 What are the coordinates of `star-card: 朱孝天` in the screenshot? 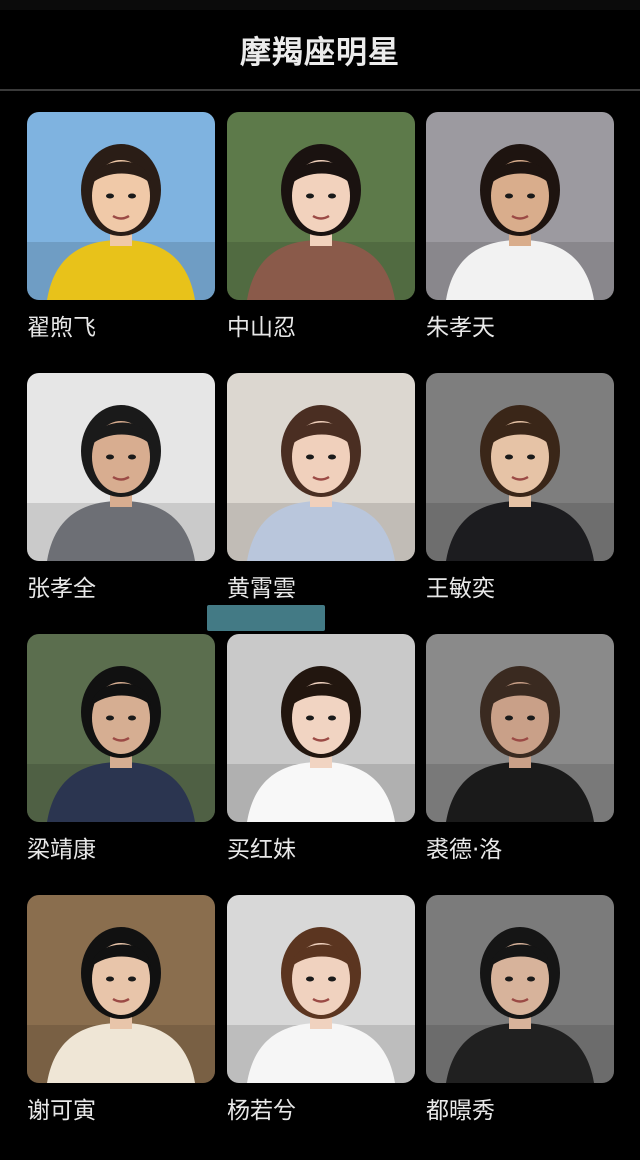 It's located at (520, 232).